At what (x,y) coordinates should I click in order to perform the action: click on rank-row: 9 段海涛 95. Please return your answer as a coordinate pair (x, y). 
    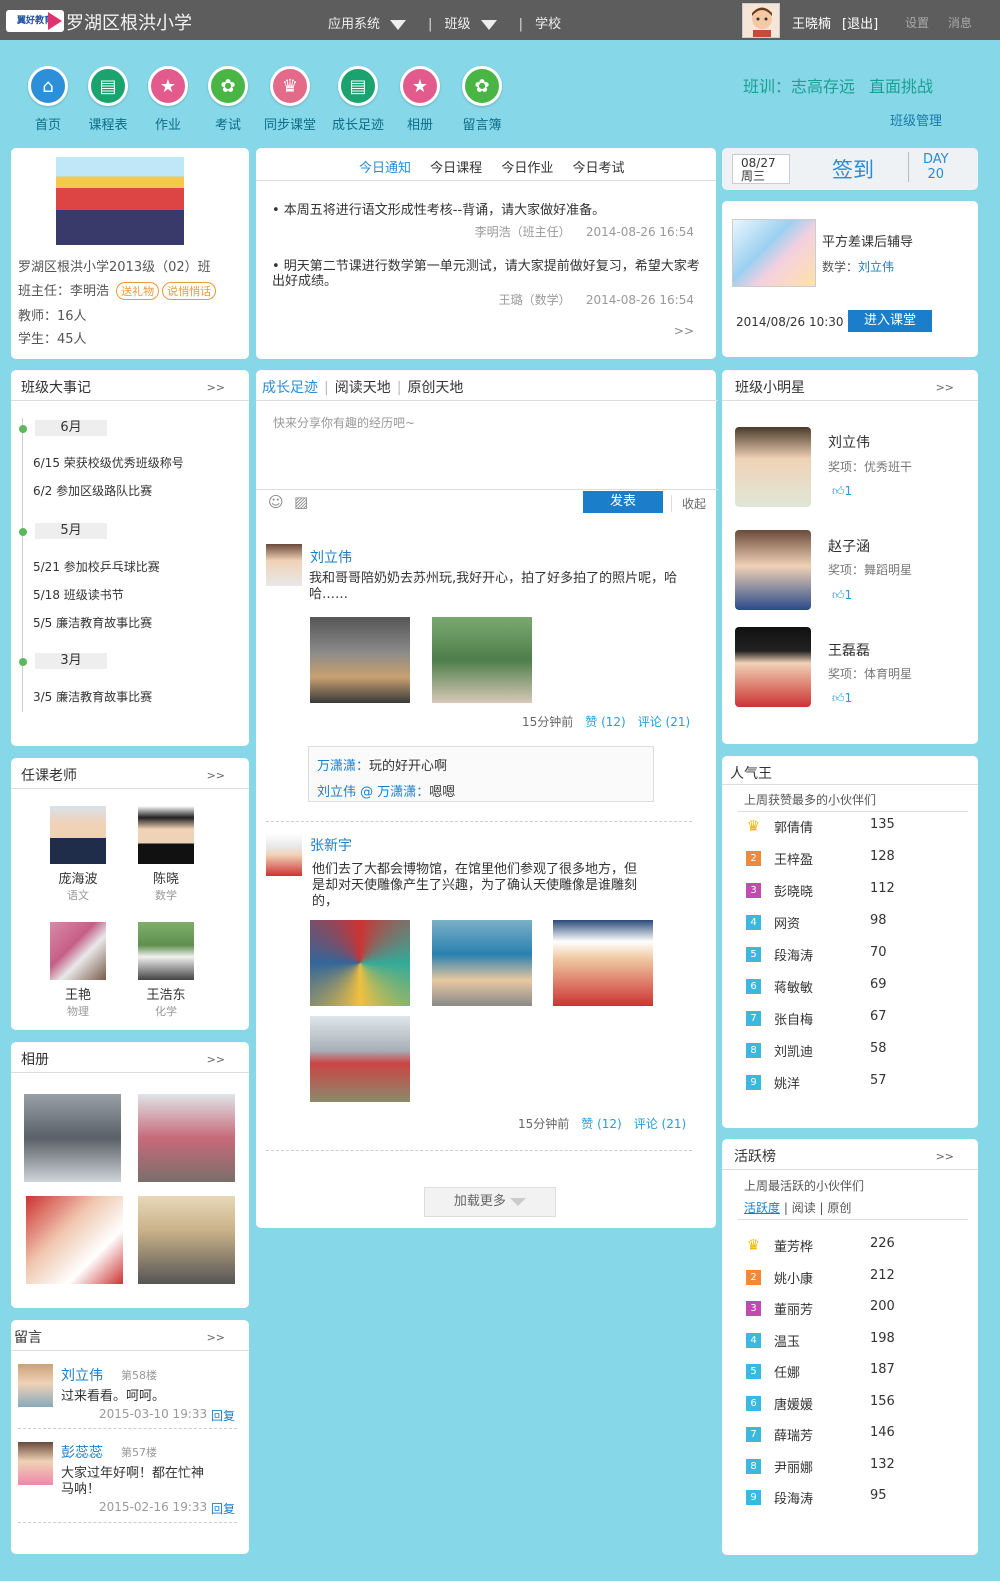
    Looking at the image, I should click on (856, 1498).